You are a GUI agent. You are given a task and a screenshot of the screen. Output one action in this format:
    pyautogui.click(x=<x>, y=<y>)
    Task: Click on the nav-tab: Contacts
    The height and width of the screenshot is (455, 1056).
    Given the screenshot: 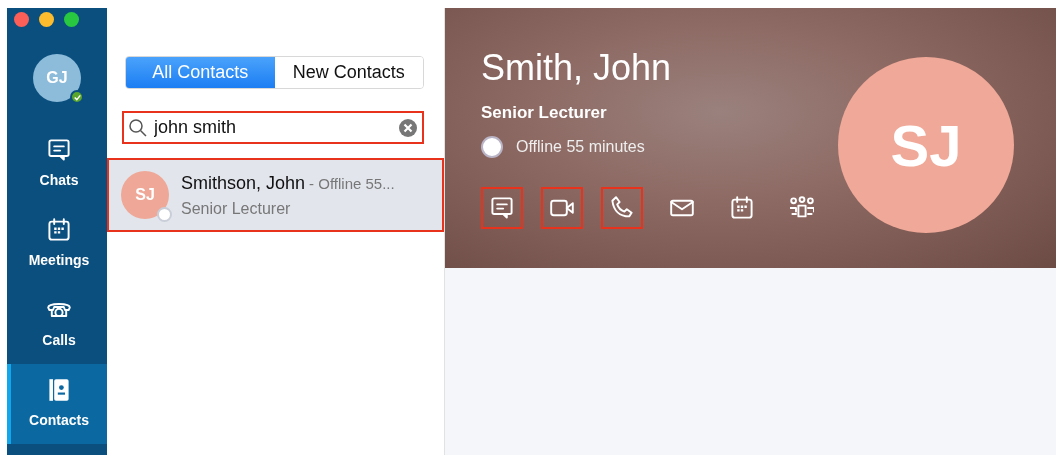 What is the action you would take?
    pyautogui.click(x=57, y=404)
    